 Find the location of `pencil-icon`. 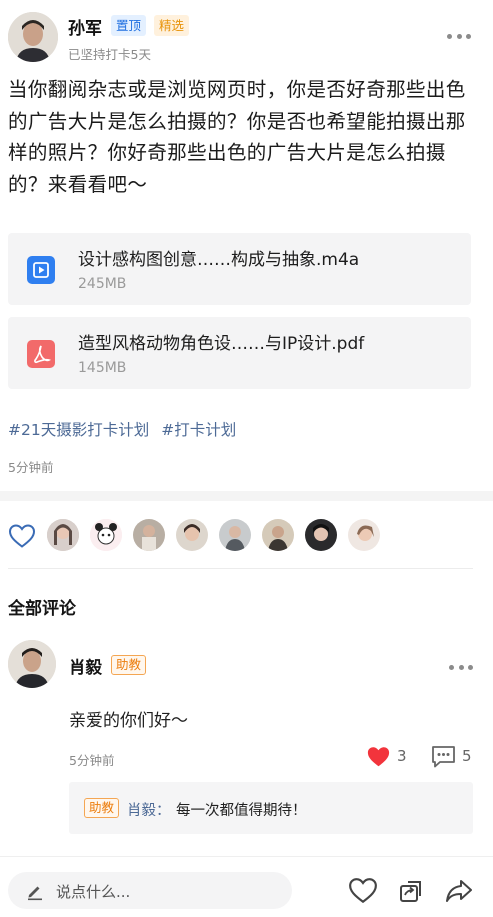

pencil-icon is located at coordinates (35, 893).